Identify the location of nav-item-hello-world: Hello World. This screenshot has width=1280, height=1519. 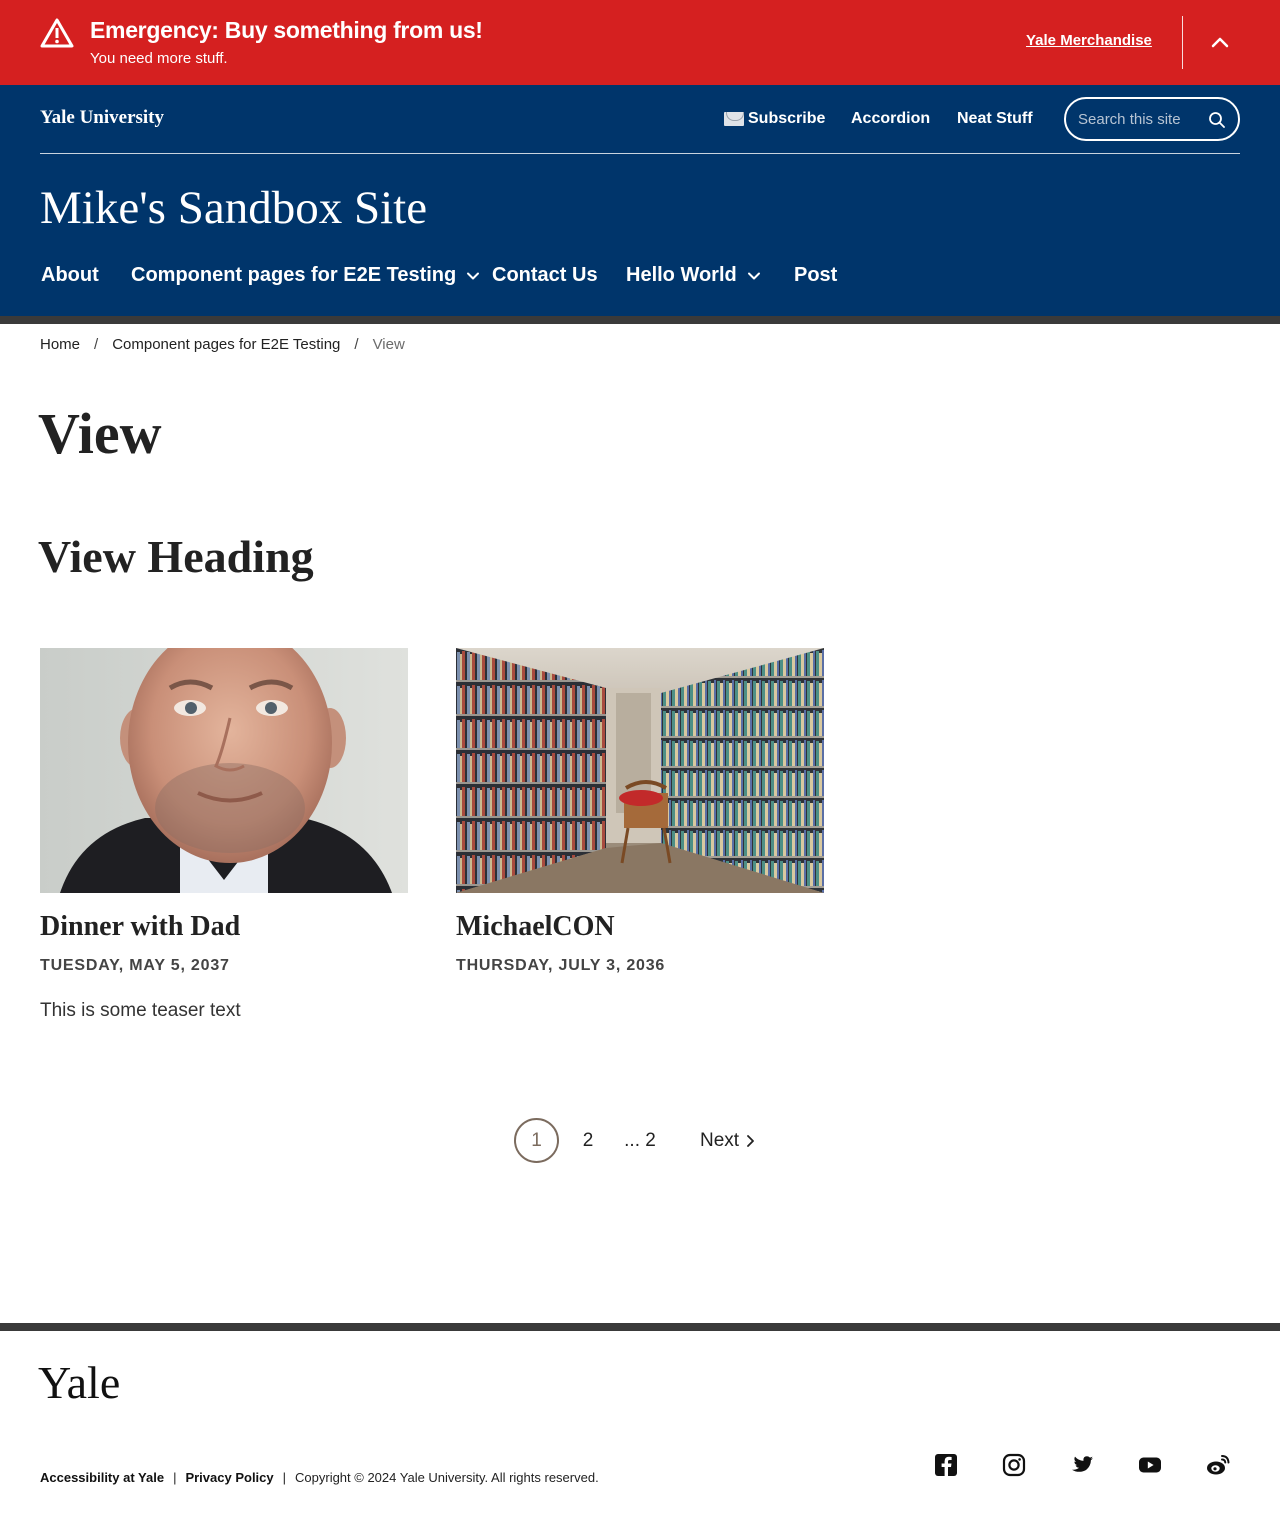
(693, 275).